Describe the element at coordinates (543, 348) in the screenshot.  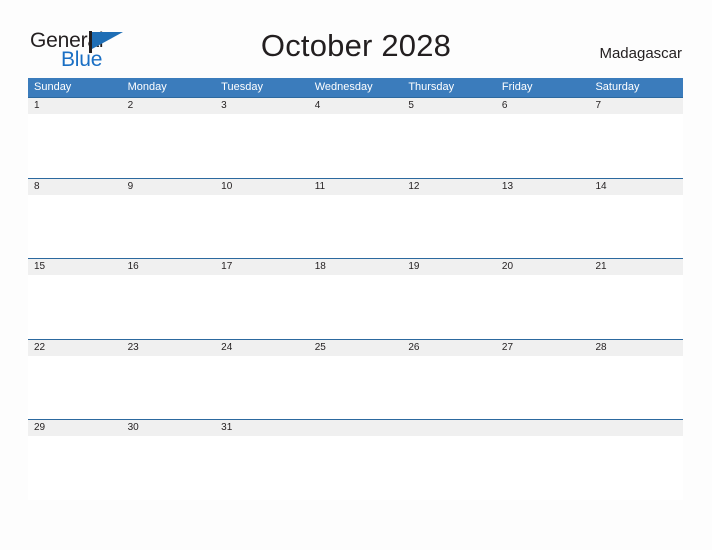
I see `day-number: 27` at that location.